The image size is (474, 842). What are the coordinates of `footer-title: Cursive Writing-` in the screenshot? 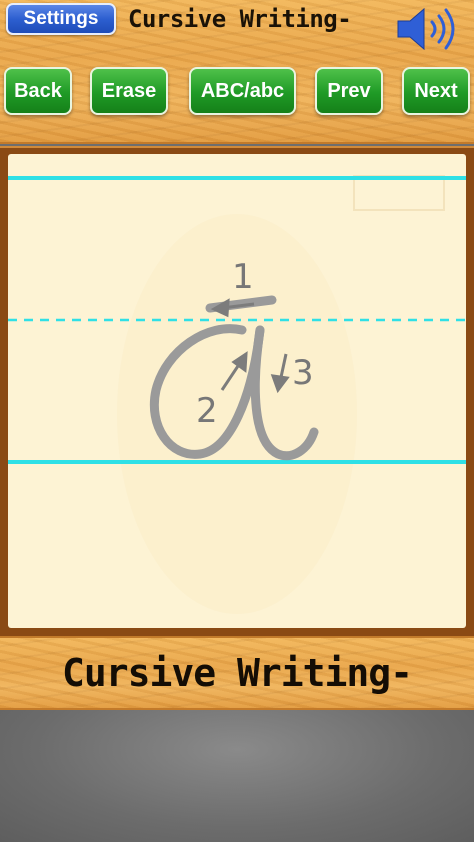 It's located at (237, 673).